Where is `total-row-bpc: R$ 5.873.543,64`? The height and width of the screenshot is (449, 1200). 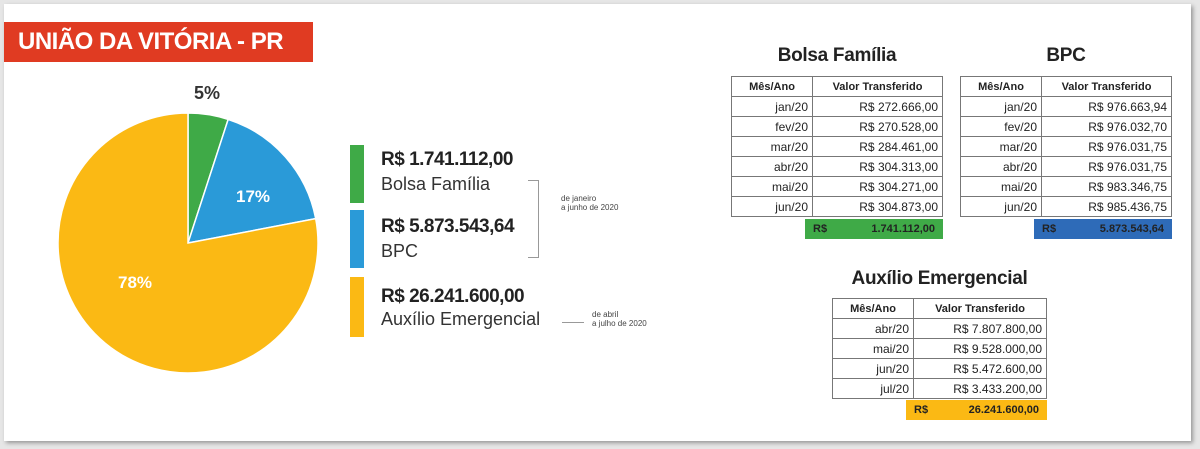
total-row-bpc: R$ 5.873.543,64 is located at coordinates (1103, 229).